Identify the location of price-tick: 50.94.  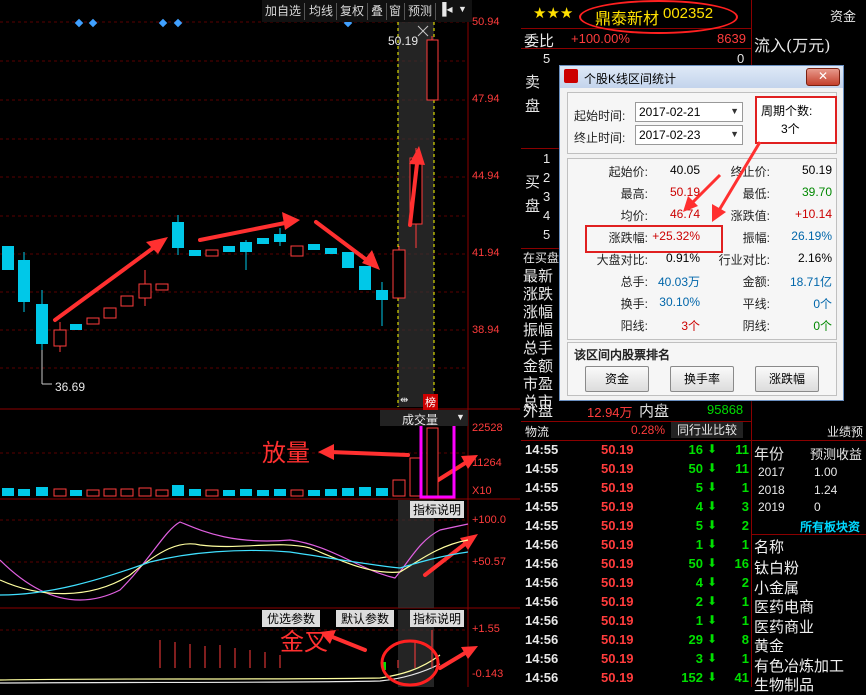
(486, 22).